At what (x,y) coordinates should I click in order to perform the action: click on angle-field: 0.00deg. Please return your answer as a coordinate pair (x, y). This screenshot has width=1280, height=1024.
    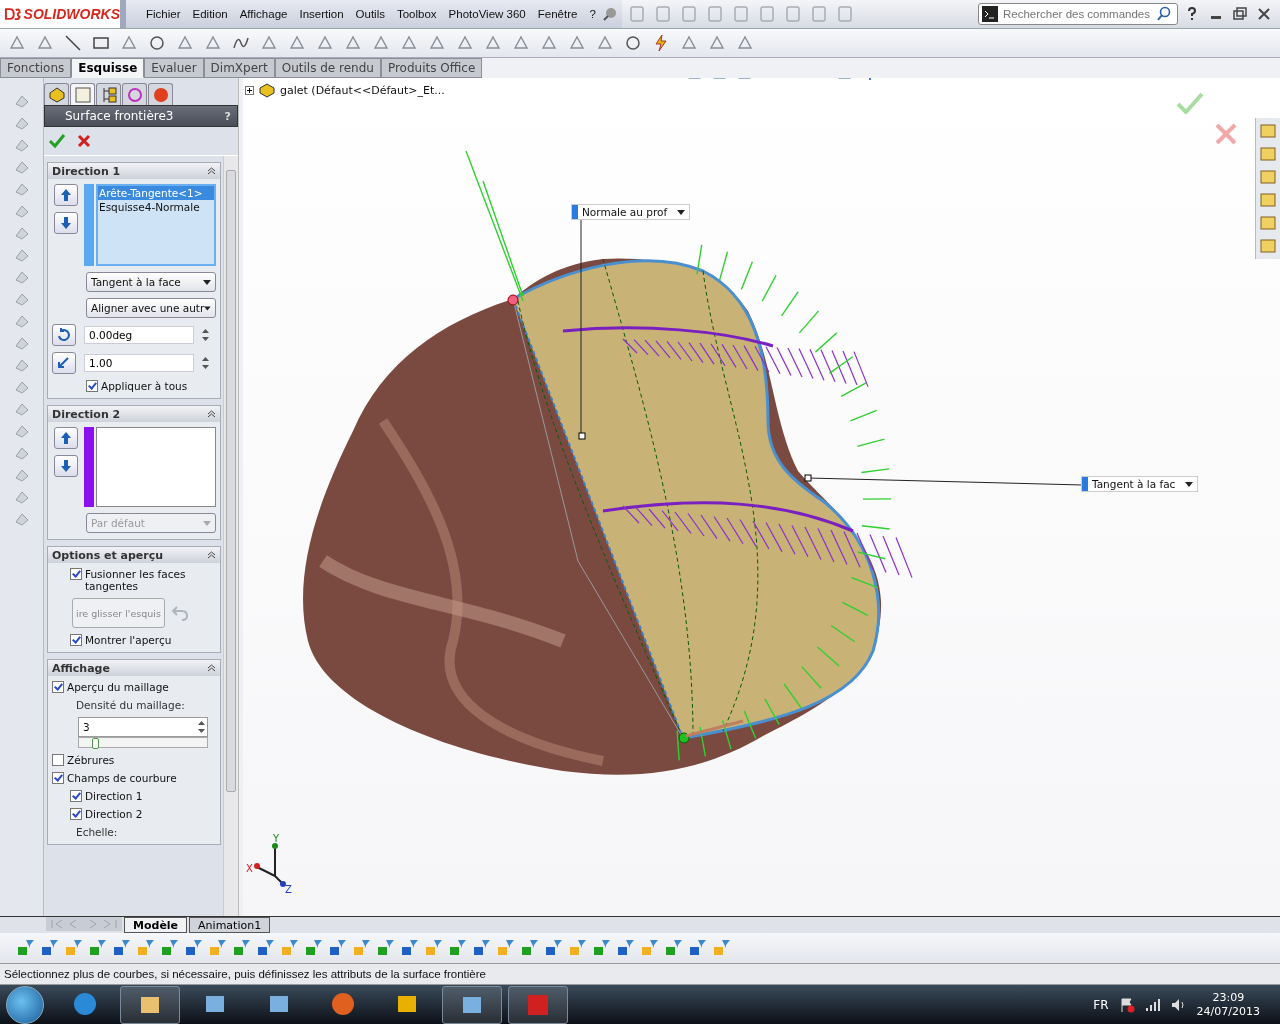
    Looking at the image, I should click on (139, 335).